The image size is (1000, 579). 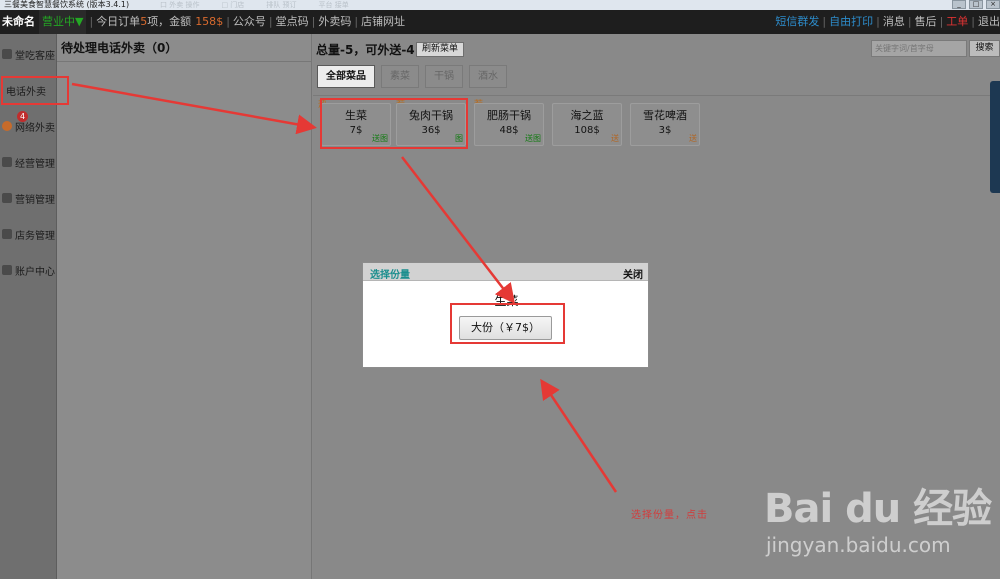 I want to click on nav-item-business: 经营管理, so click(x=28, y=162).